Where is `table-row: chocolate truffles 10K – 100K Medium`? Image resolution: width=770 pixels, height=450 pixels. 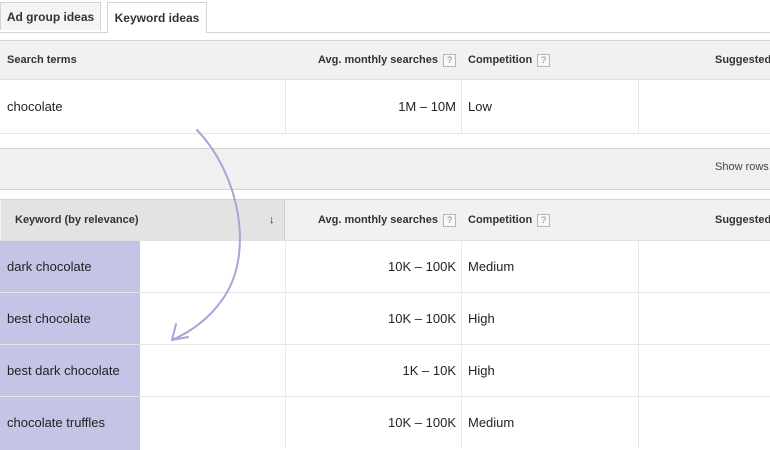
table-row: chocolate truffles 10K – 100K Medium is located at coordinates (385, 423).